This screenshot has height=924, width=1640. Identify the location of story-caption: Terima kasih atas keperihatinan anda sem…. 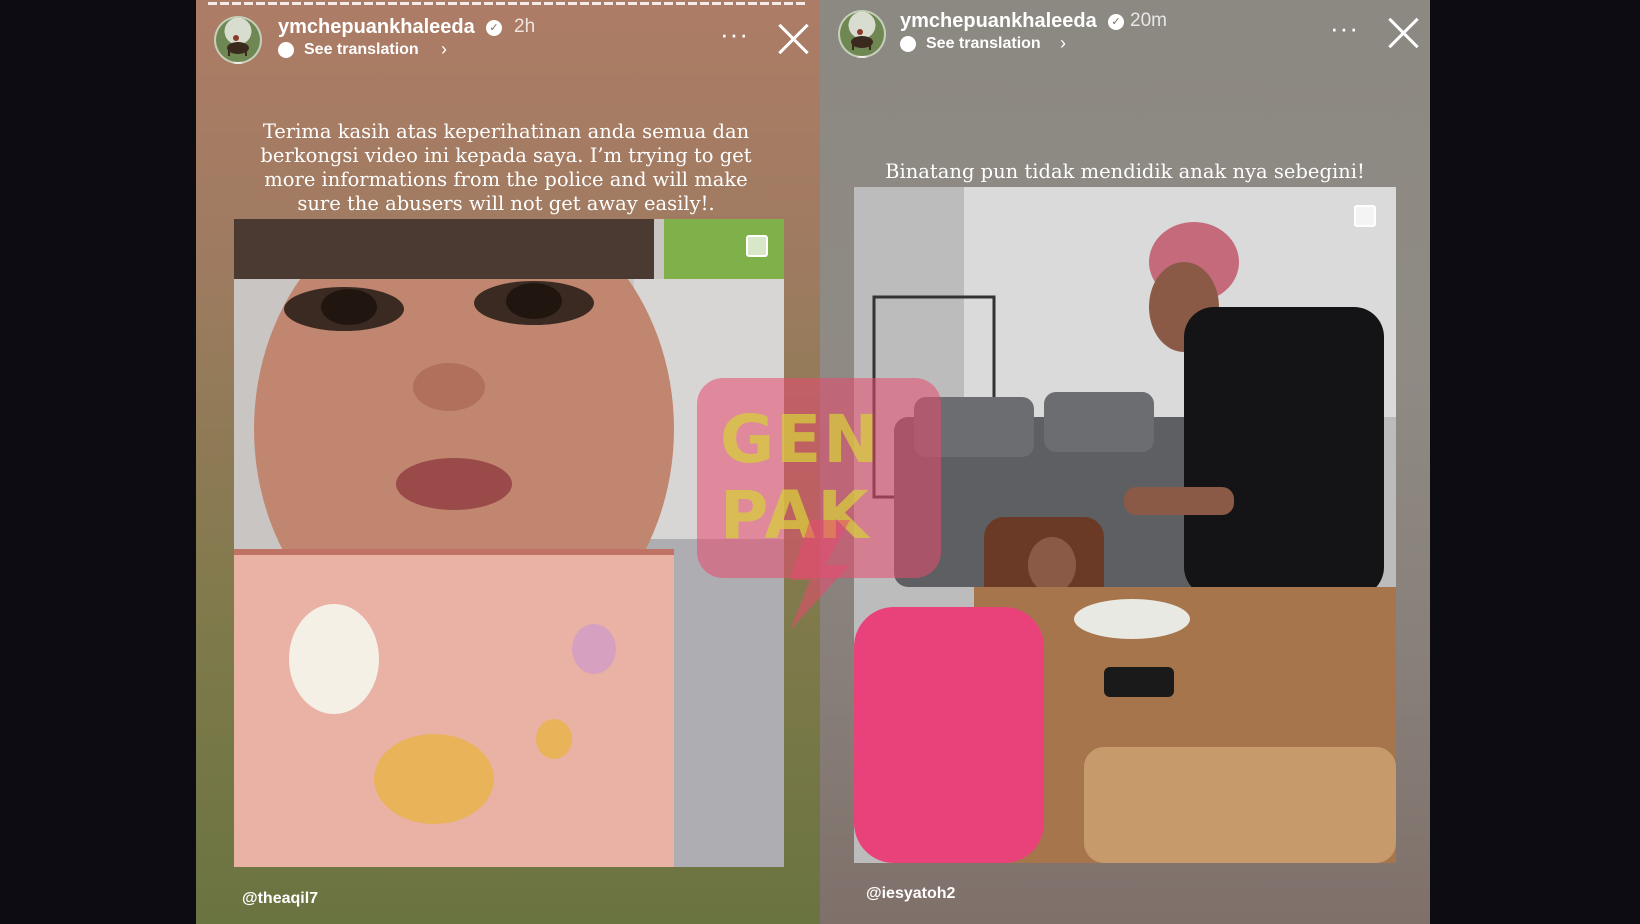
(506, 167).